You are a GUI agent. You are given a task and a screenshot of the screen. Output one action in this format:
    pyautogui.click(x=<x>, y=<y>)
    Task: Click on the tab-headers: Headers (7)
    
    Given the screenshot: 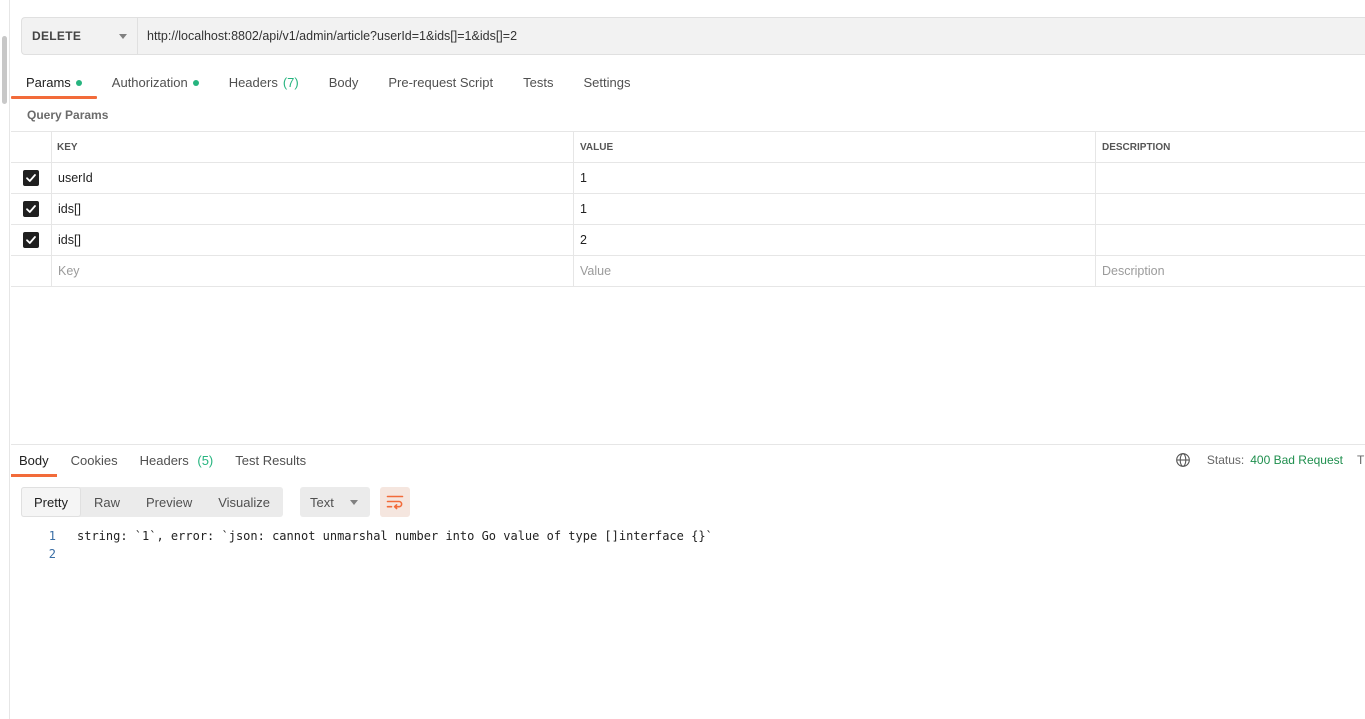 What is the action you would take?
    pyautogui.click(x=264, y=84)
    